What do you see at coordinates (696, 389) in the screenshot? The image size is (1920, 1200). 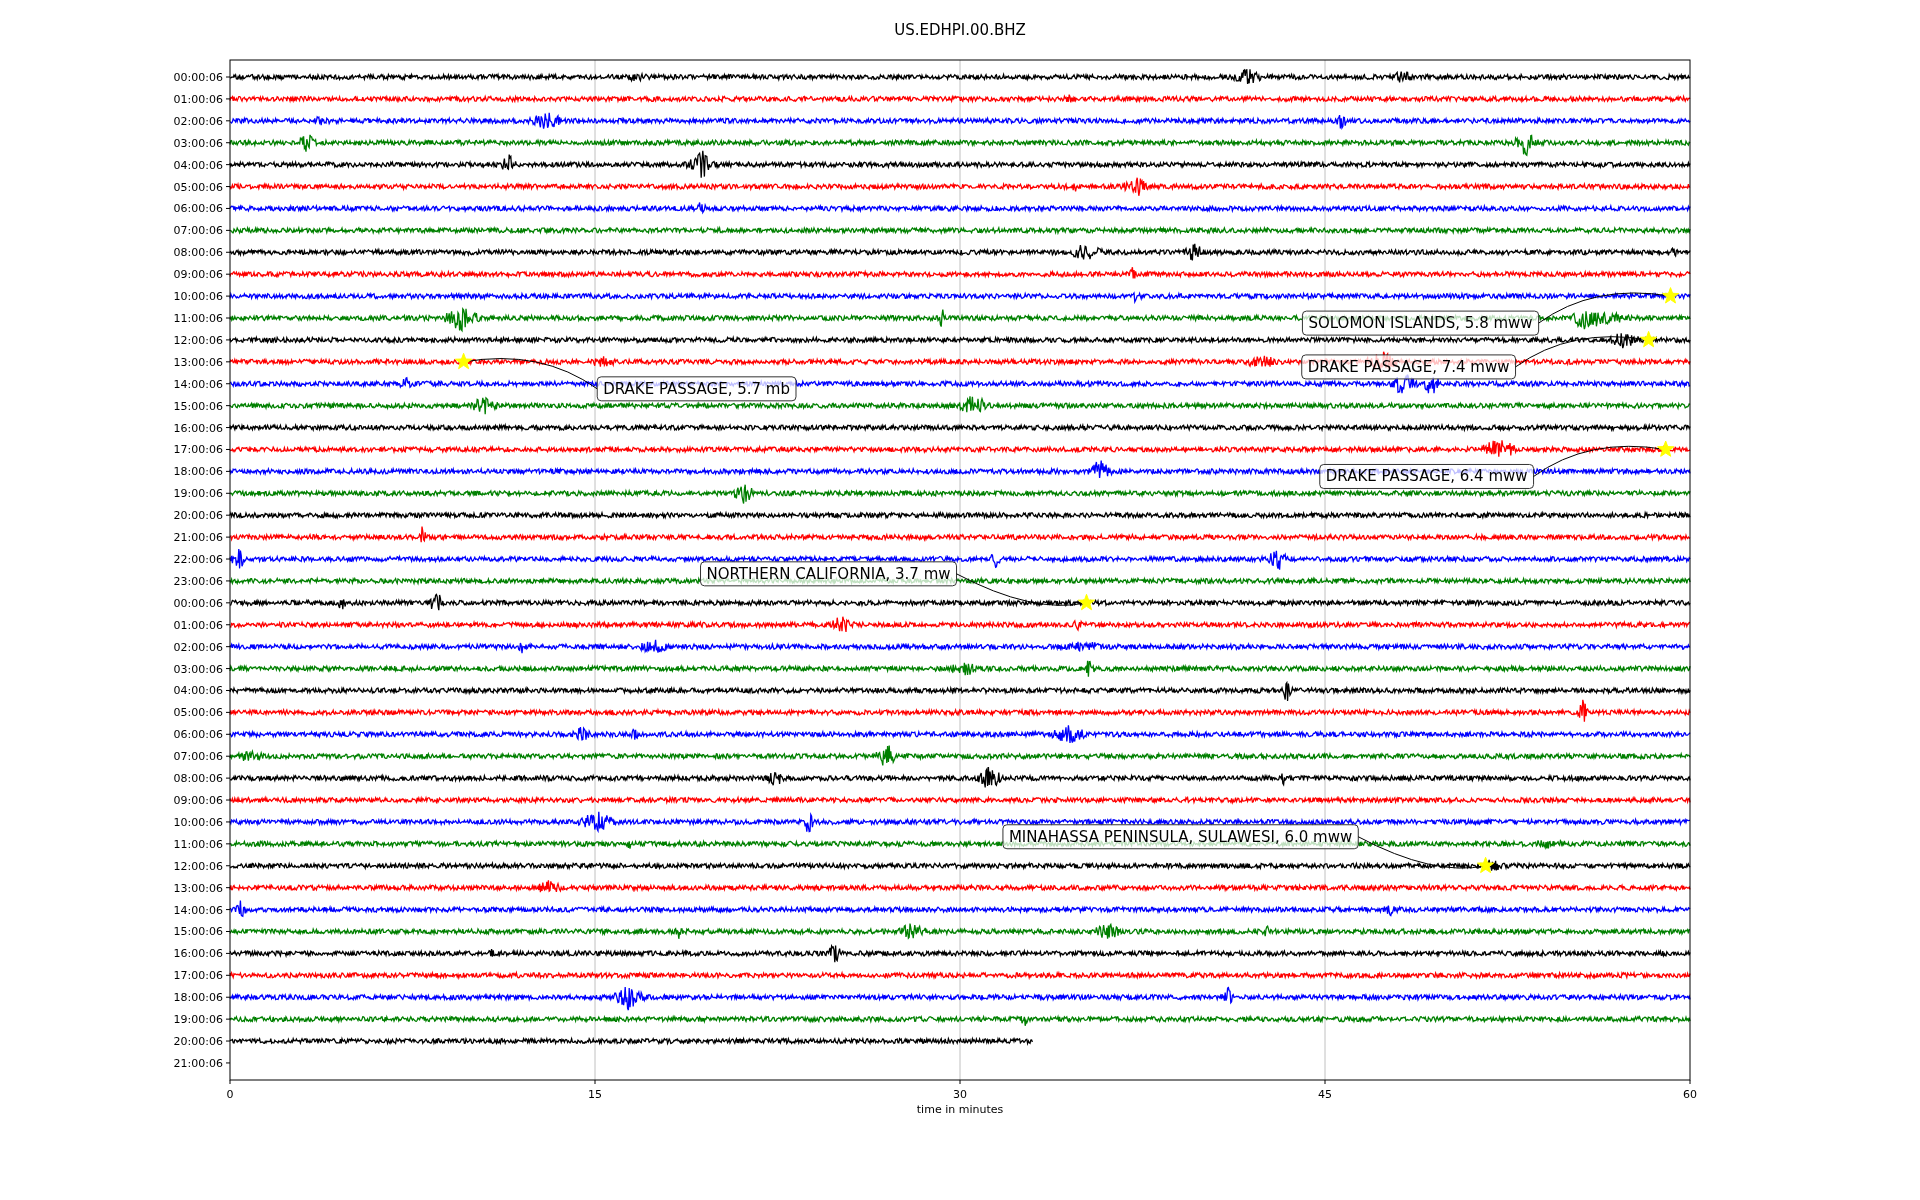 I see `event-label: DRAKE PASSAGE, 5.7 mb` at bounding box center [696, 389].